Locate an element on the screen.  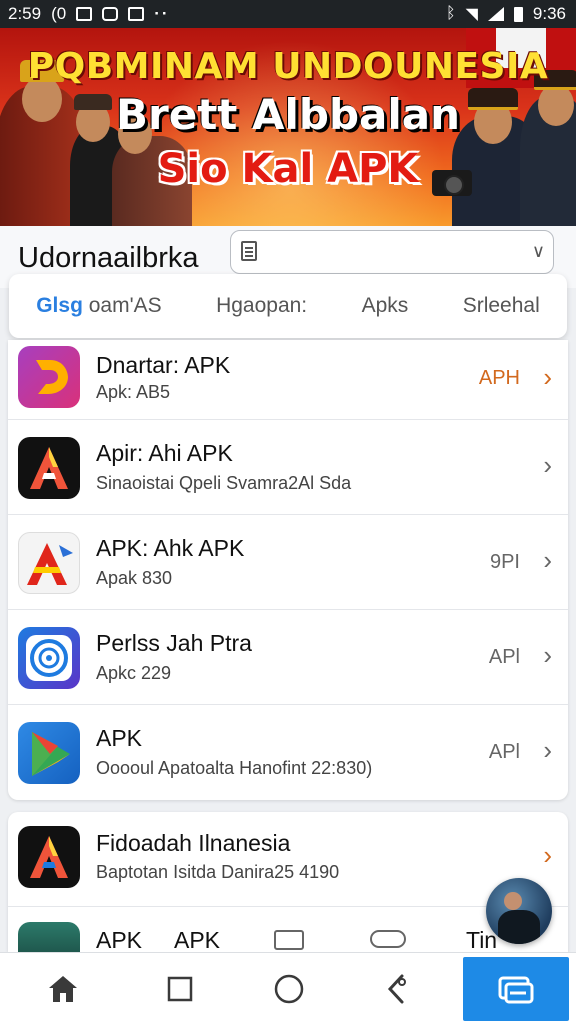
app-badge: APH is located at coordinates (499, 378).